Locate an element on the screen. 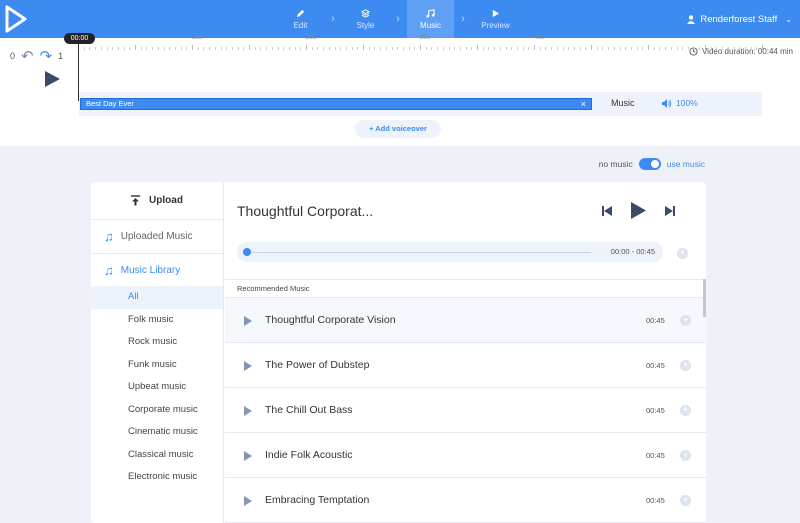  step-style: Style is located at coordinates (365, 19).